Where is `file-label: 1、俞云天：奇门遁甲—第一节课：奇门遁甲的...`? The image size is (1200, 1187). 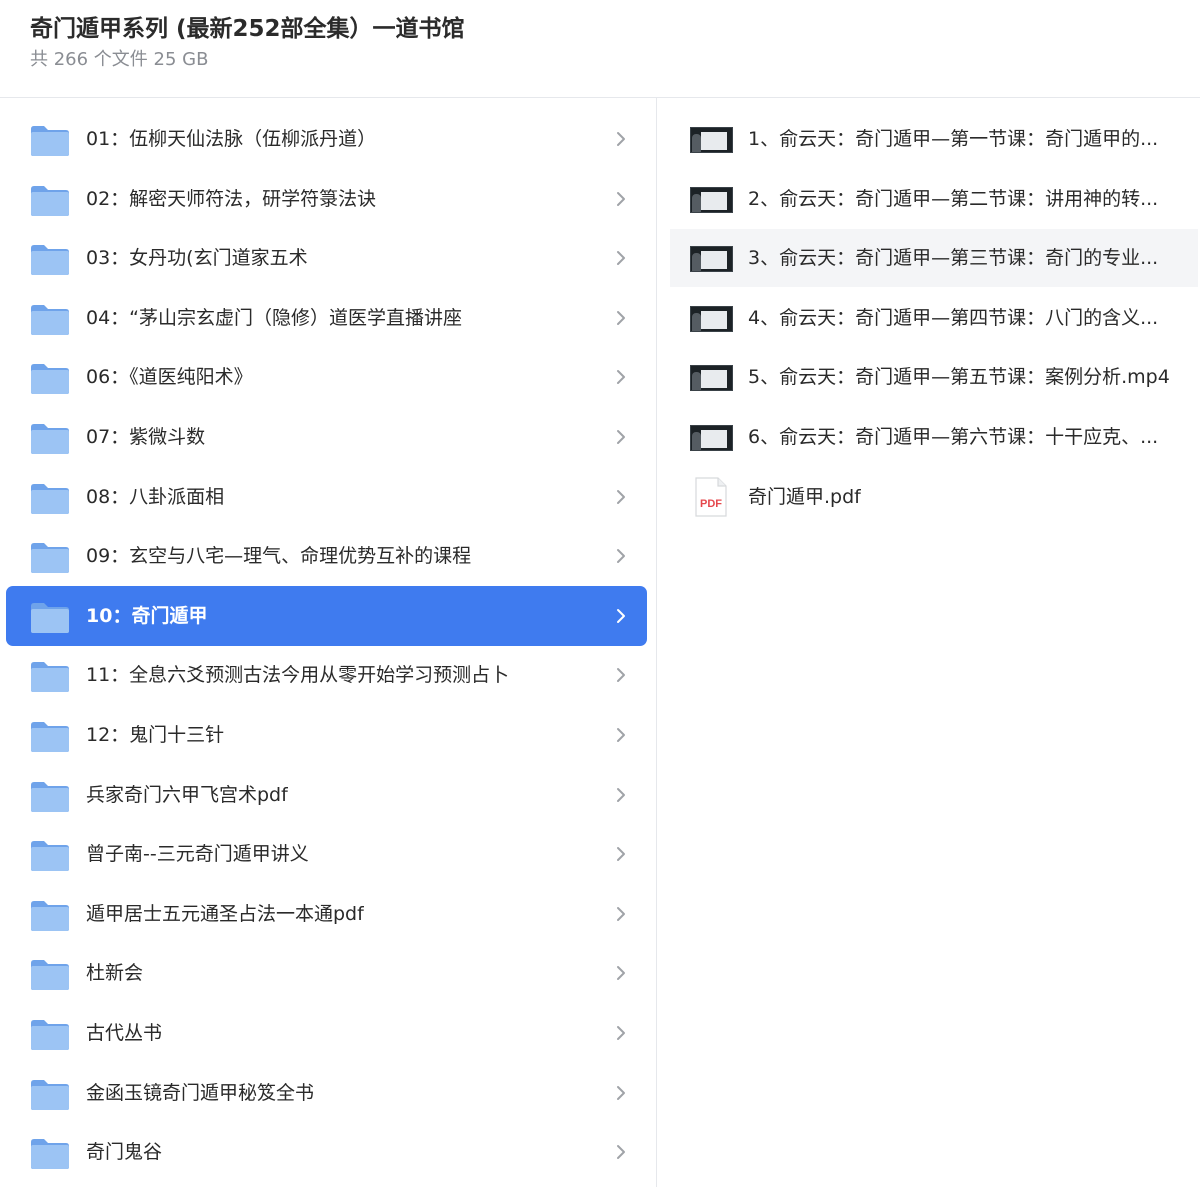
file-label: 1、俞云天：奇门遁甲—第一节课：奇门遁甲的... is located at coordinates (953, 139).